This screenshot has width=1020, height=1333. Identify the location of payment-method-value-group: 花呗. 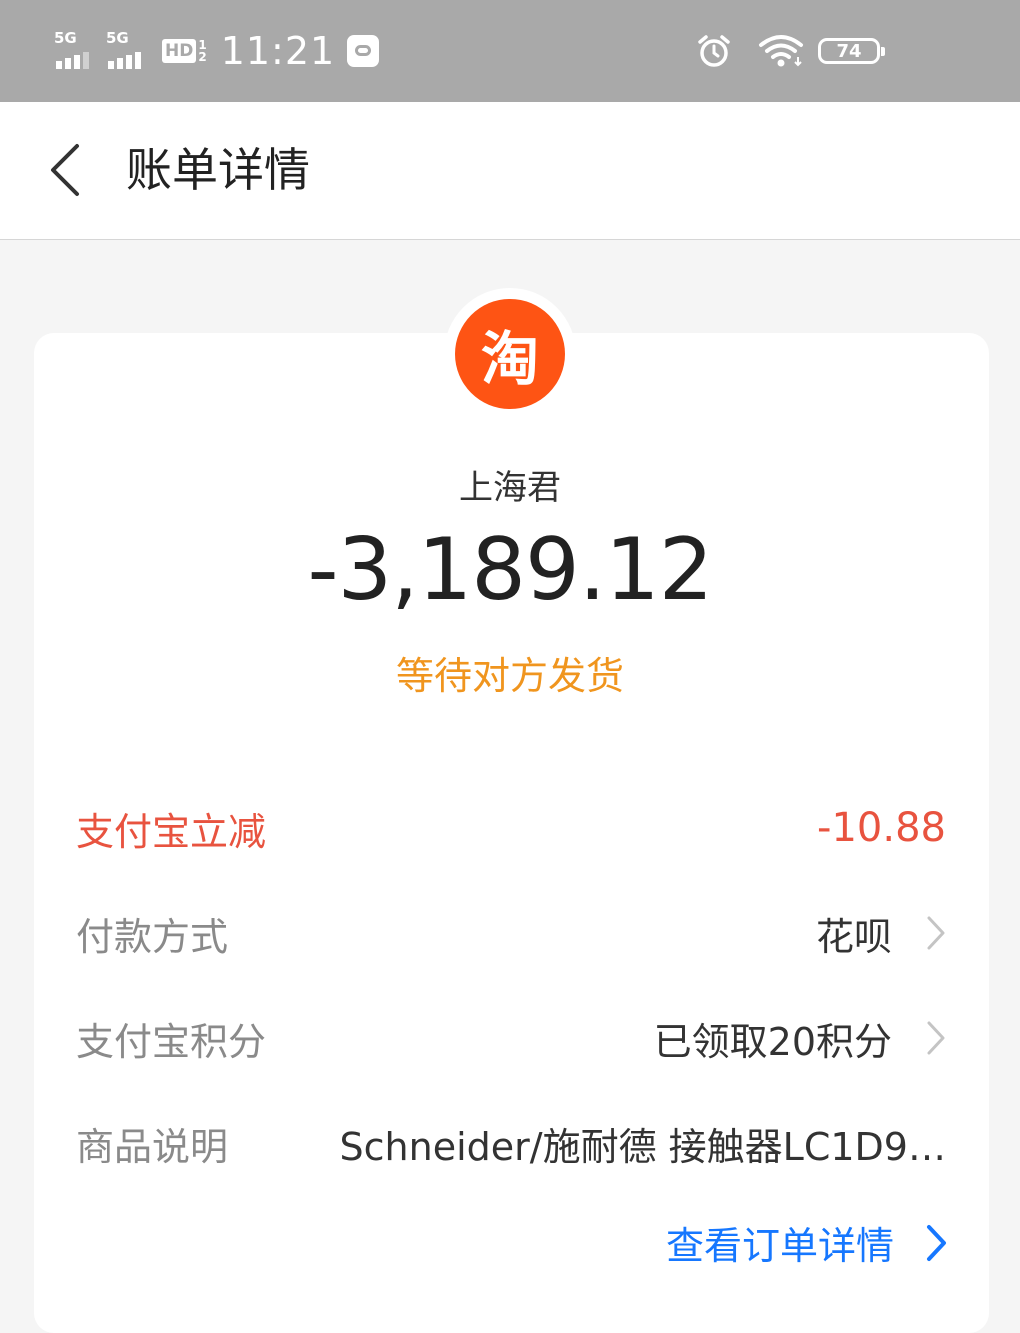
(881, 933).